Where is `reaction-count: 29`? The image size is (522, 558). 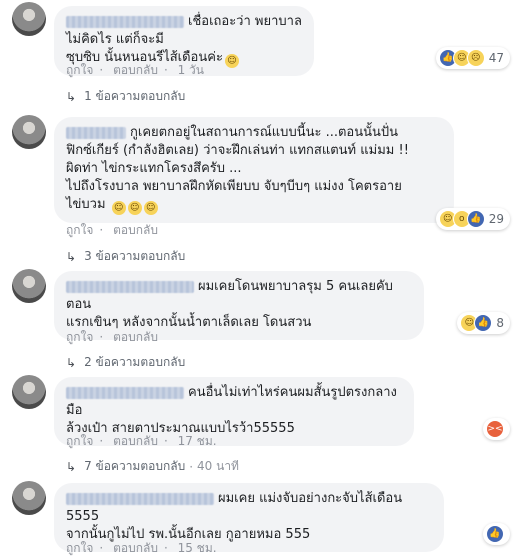 reaction-count: 29 is located at coordinates (496, 219).